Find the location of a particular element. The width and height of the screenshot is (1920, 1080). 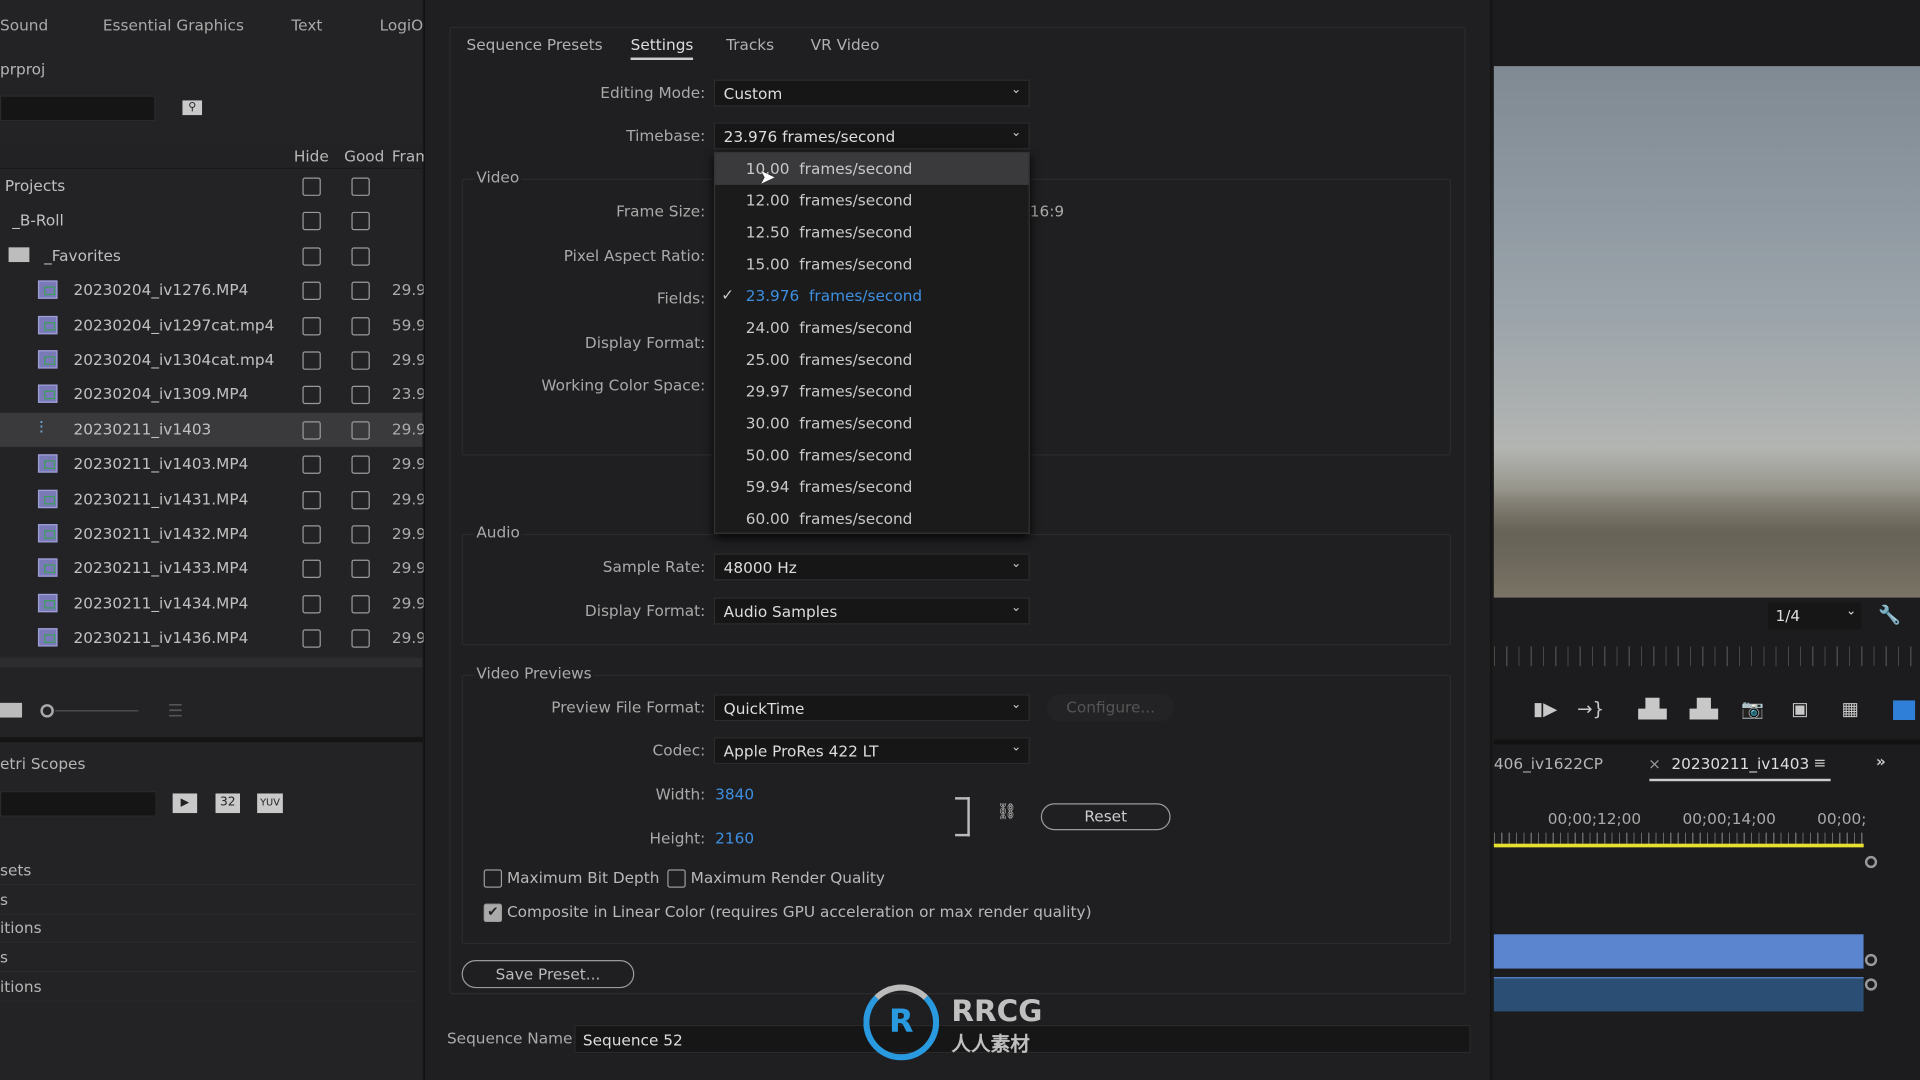

workspace-tab: Sound is located at coordinates (24, 25).